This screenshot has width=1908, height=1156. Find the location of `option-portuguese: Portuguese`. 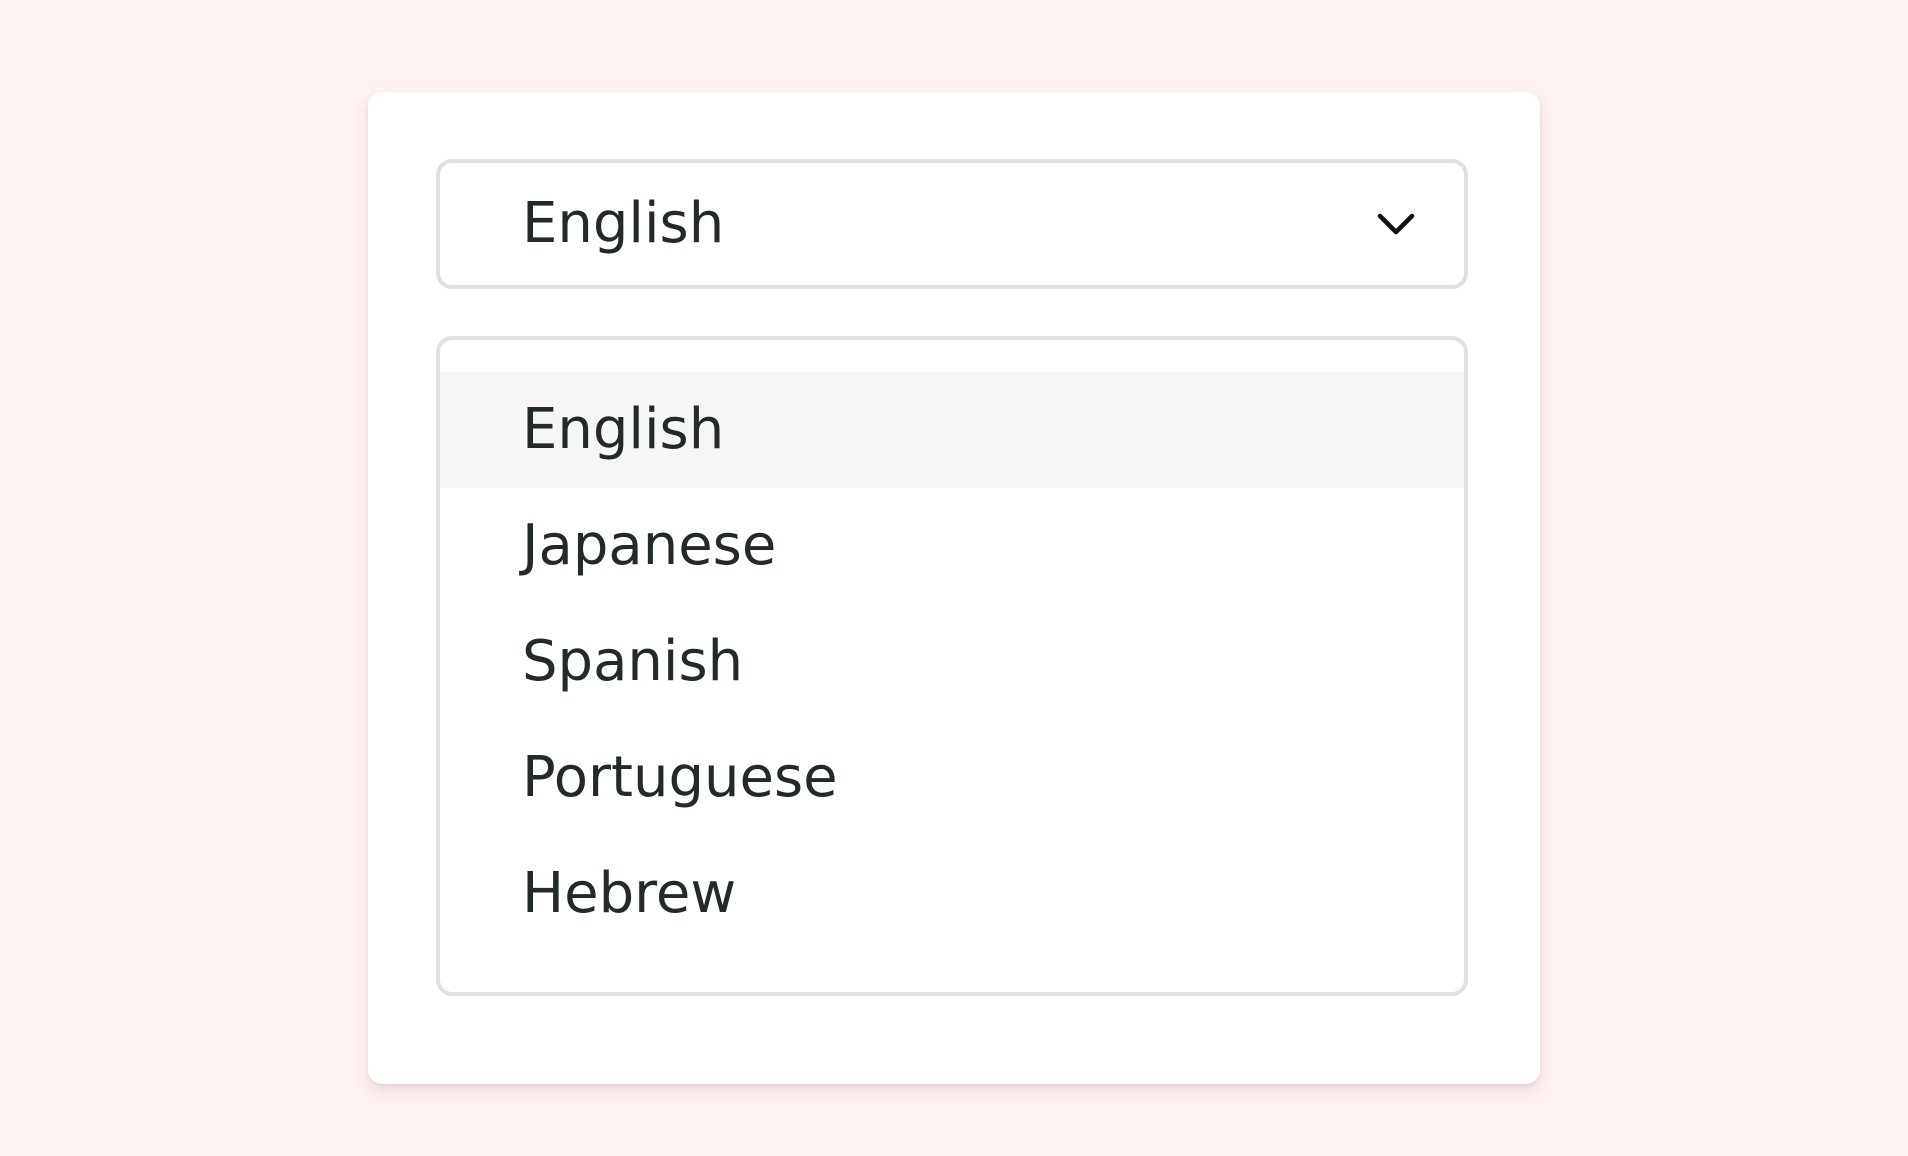

option-portuguese: Portuguese is located at coordinates (952, 778).